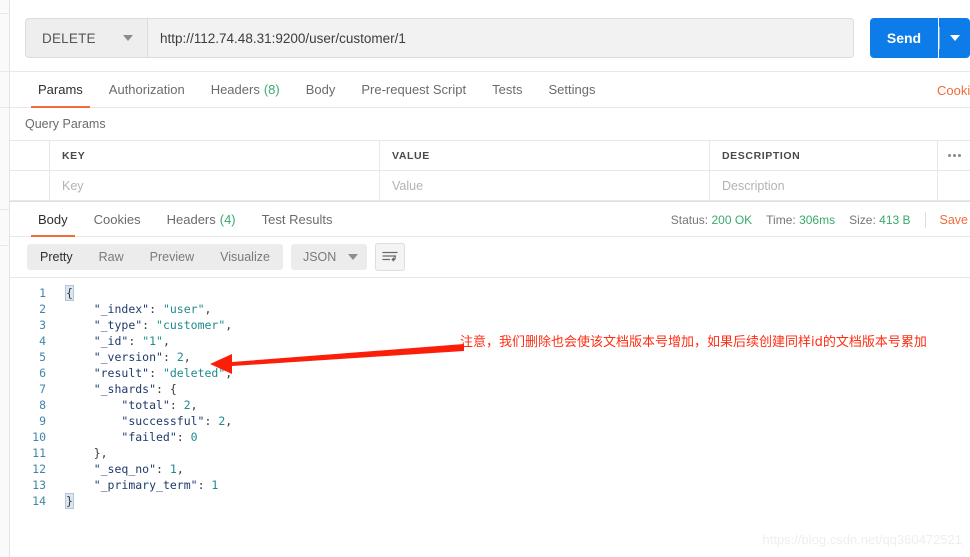  I want to click on url-input-value: http://112.74.48.31:9200/user/customer/1, so click(283, 38).